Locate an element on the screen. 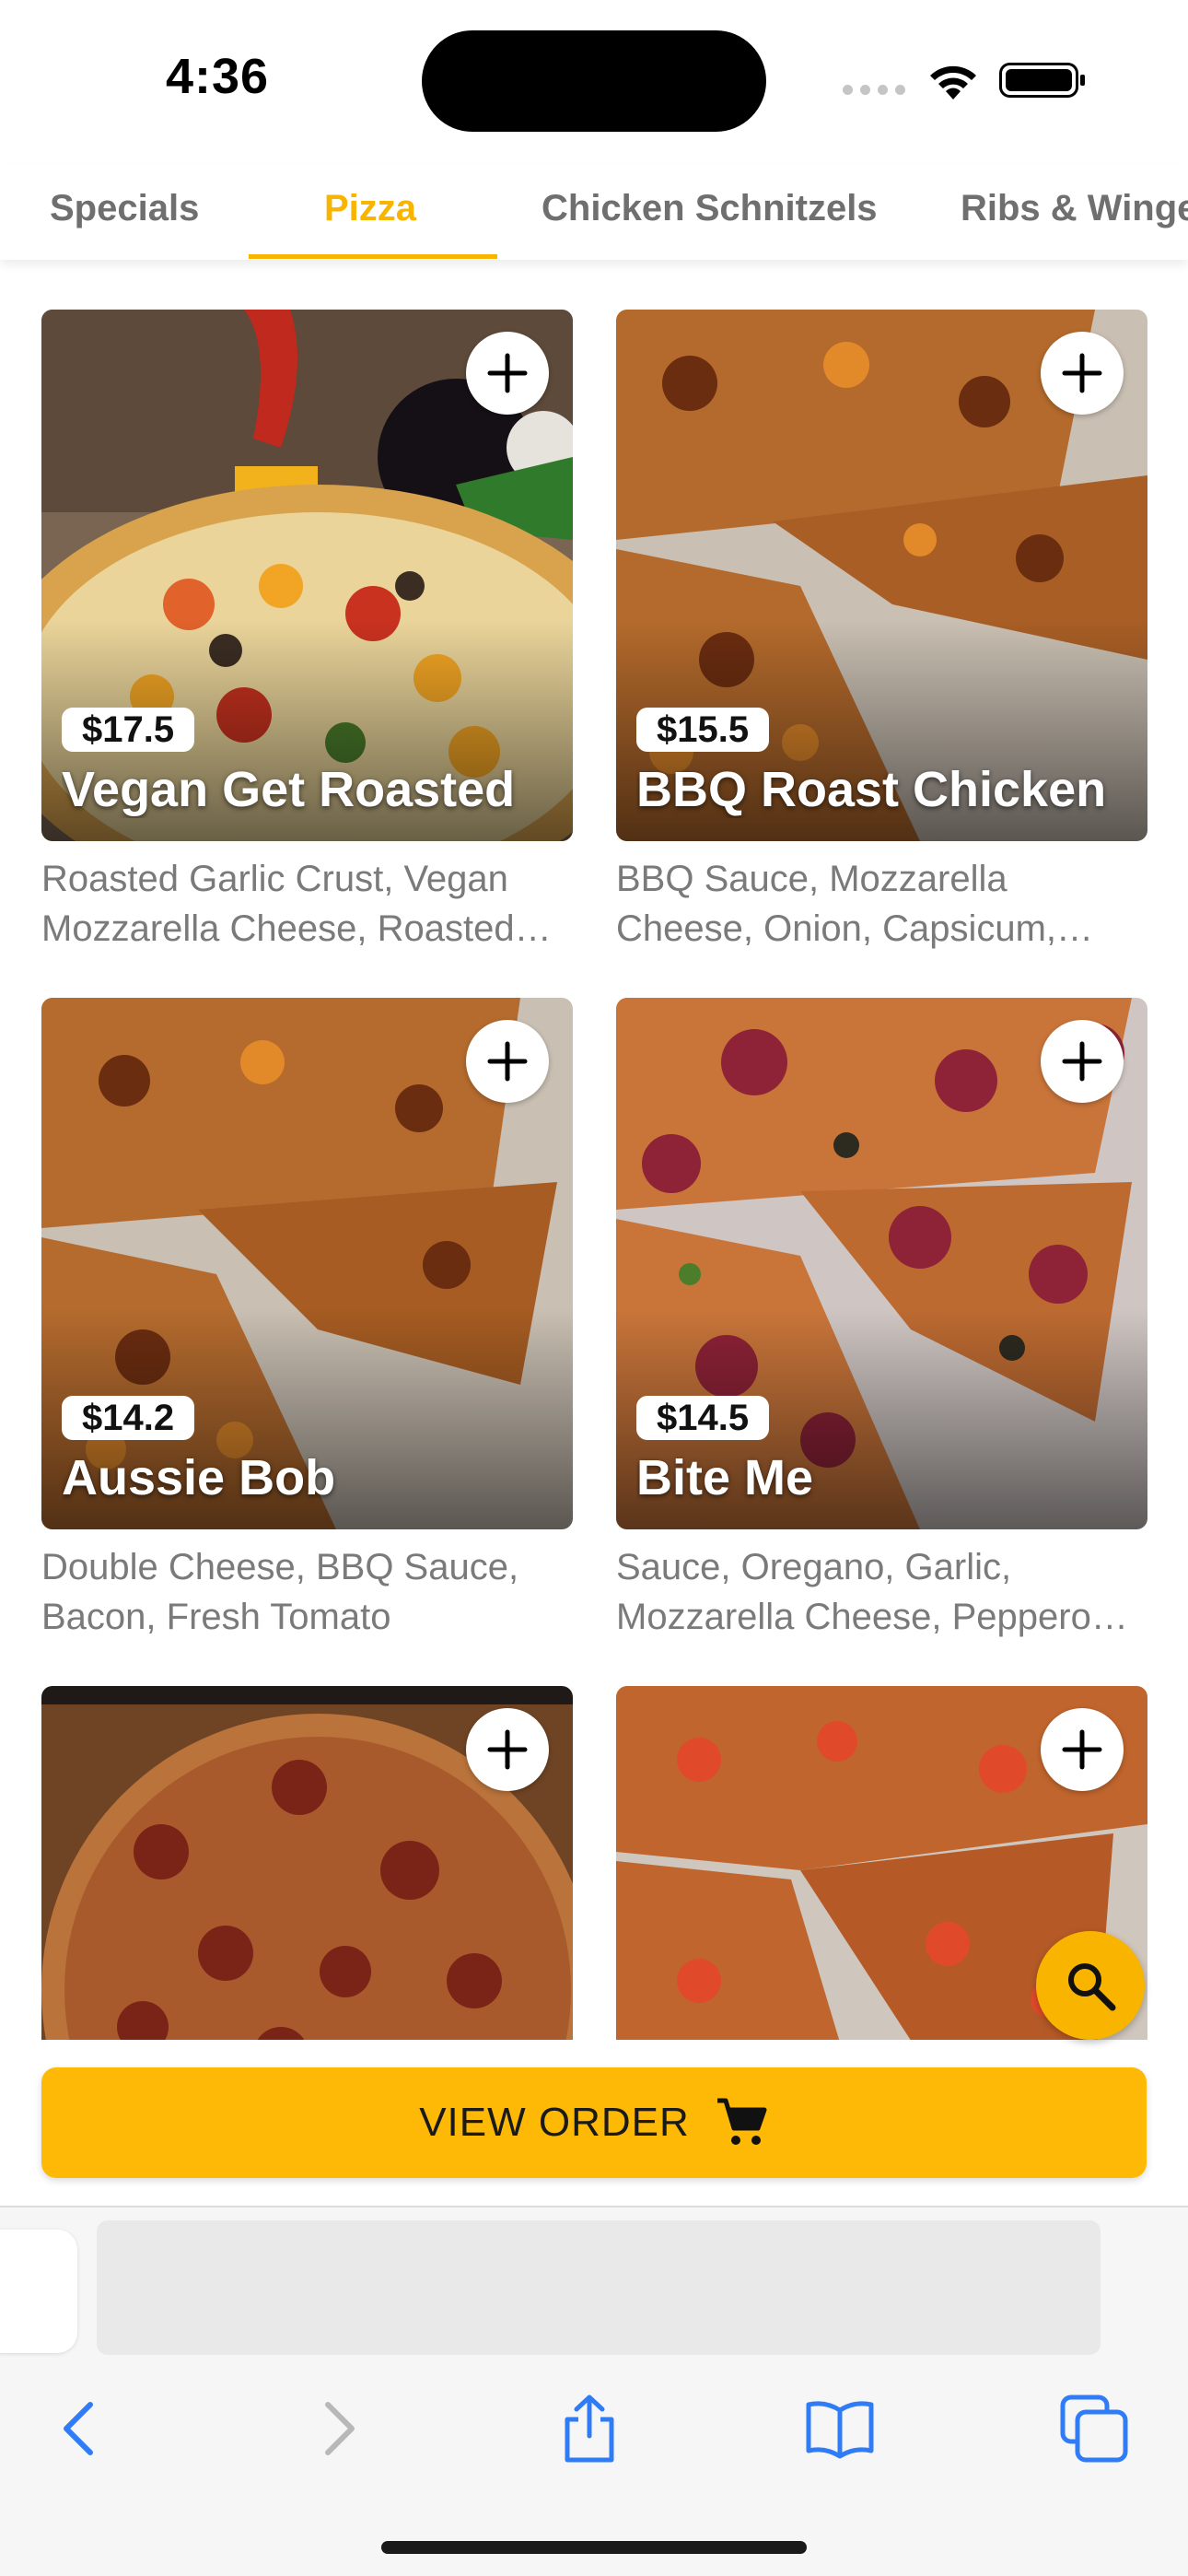 This screenshot has height=2576, width=1188. search-icon is located at coordinates (1092, 1987).